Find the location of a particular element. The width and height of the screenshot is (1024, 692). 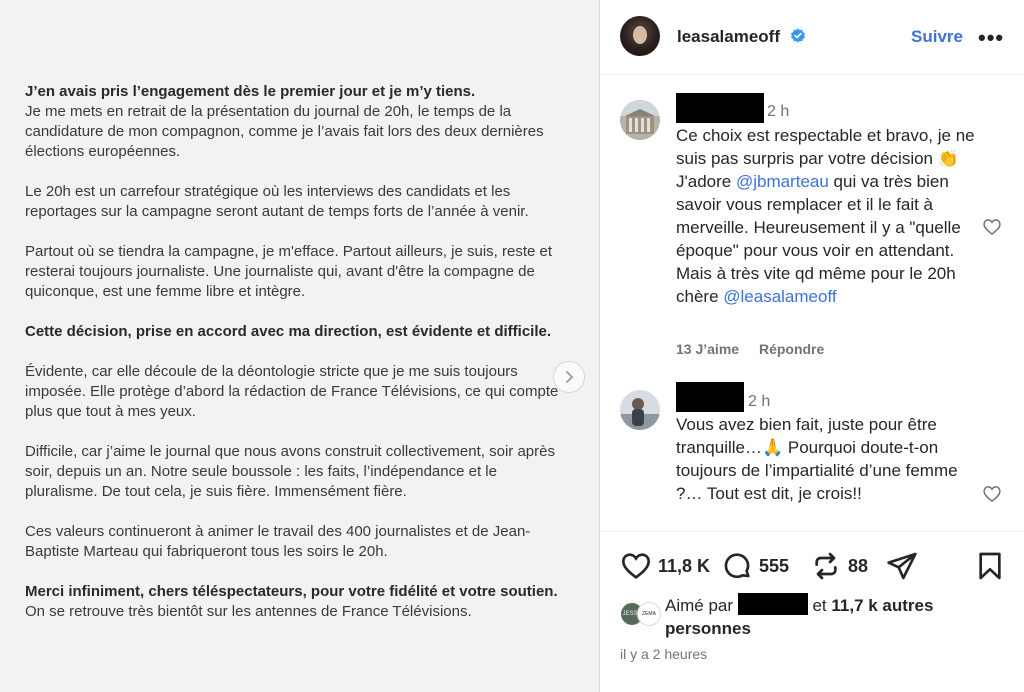

liked-by-avatars: JESSE ZEMA is located at coordinates (641, 614).